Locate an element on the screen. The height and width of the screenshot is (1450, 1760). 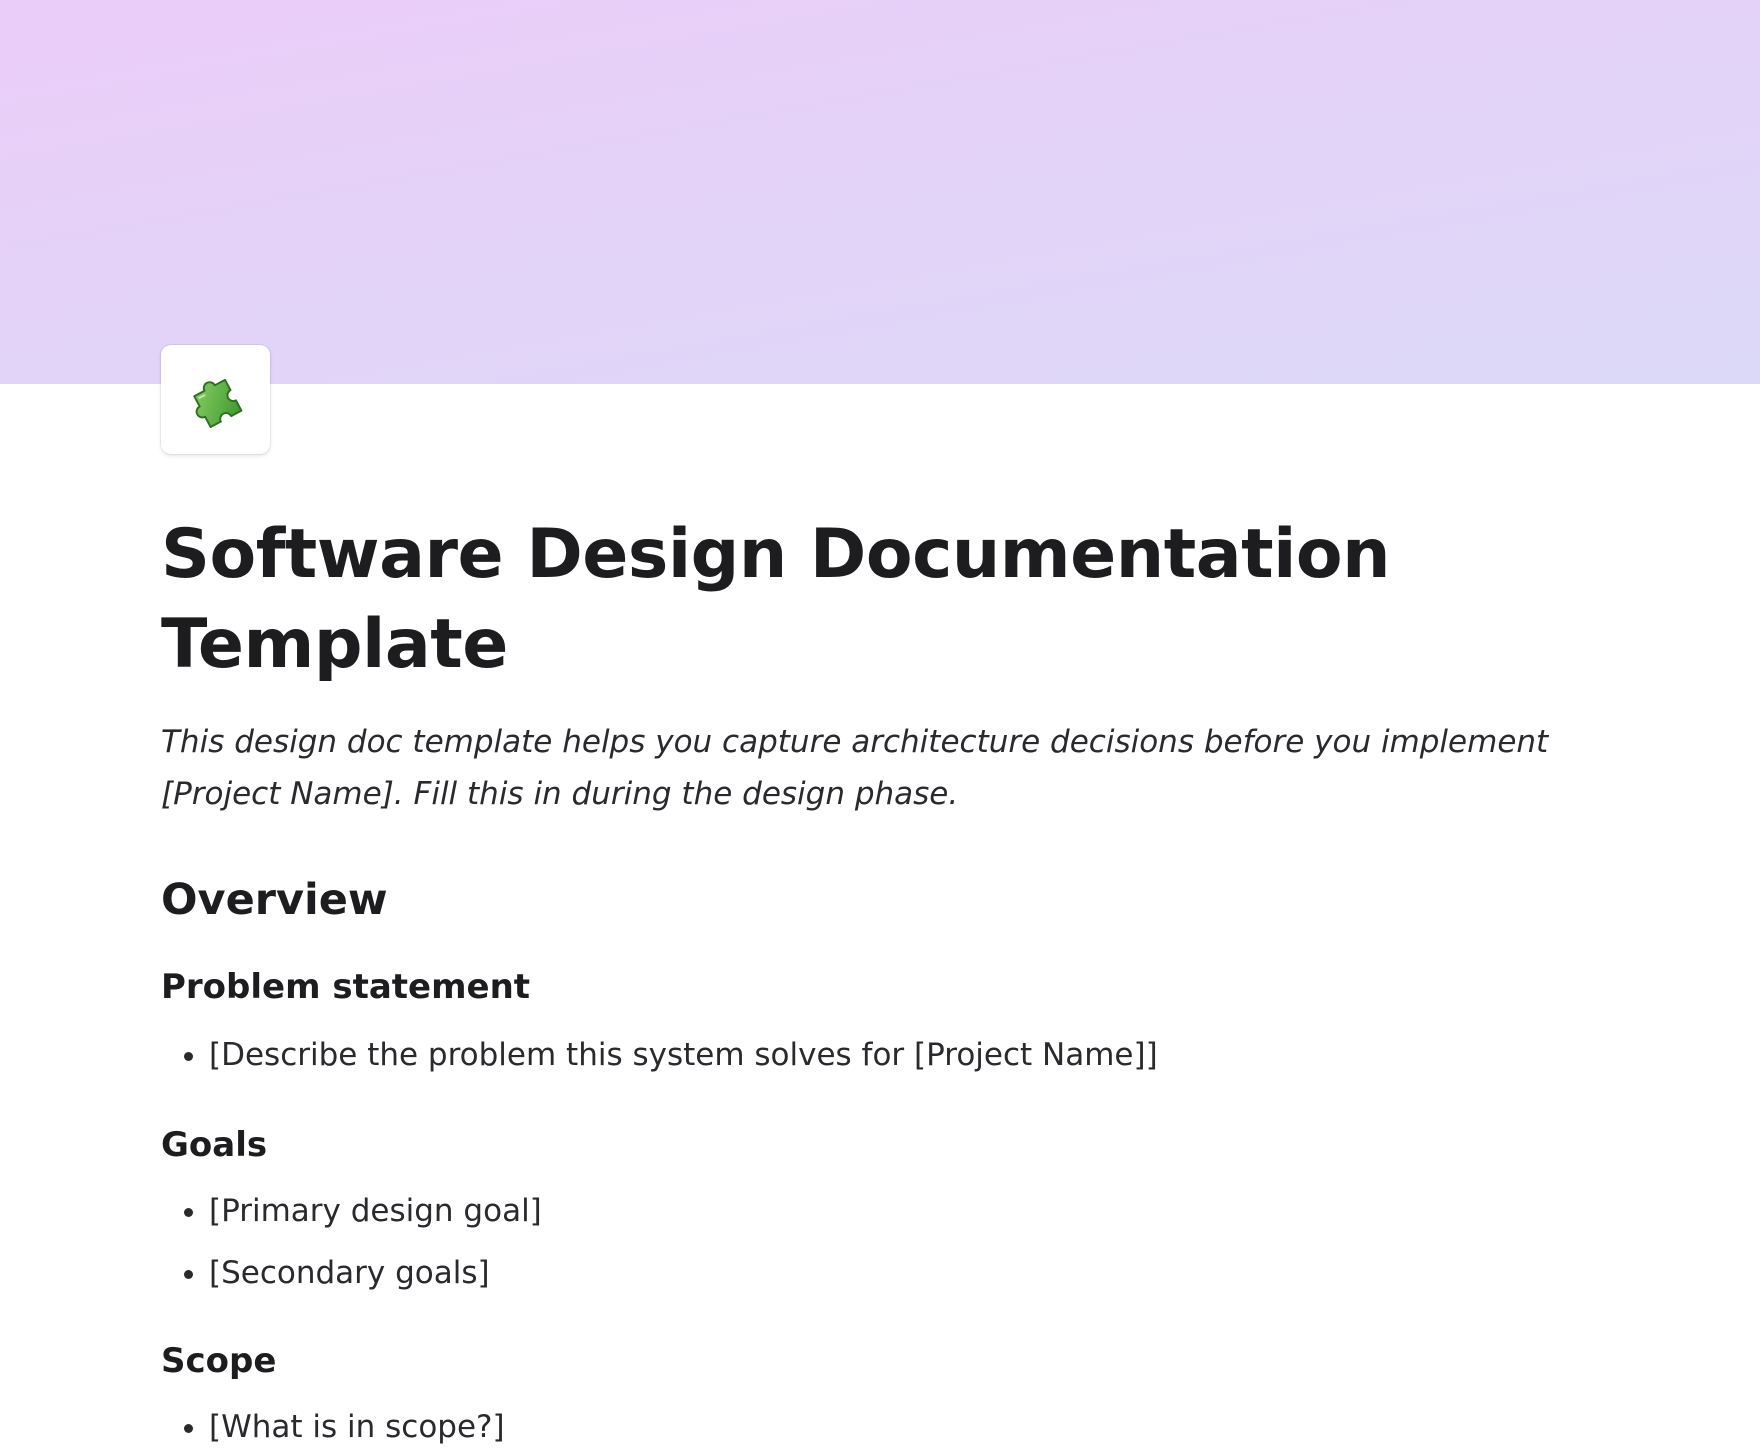
puzzle-piece-glyph is located at coordinates (217, 403).